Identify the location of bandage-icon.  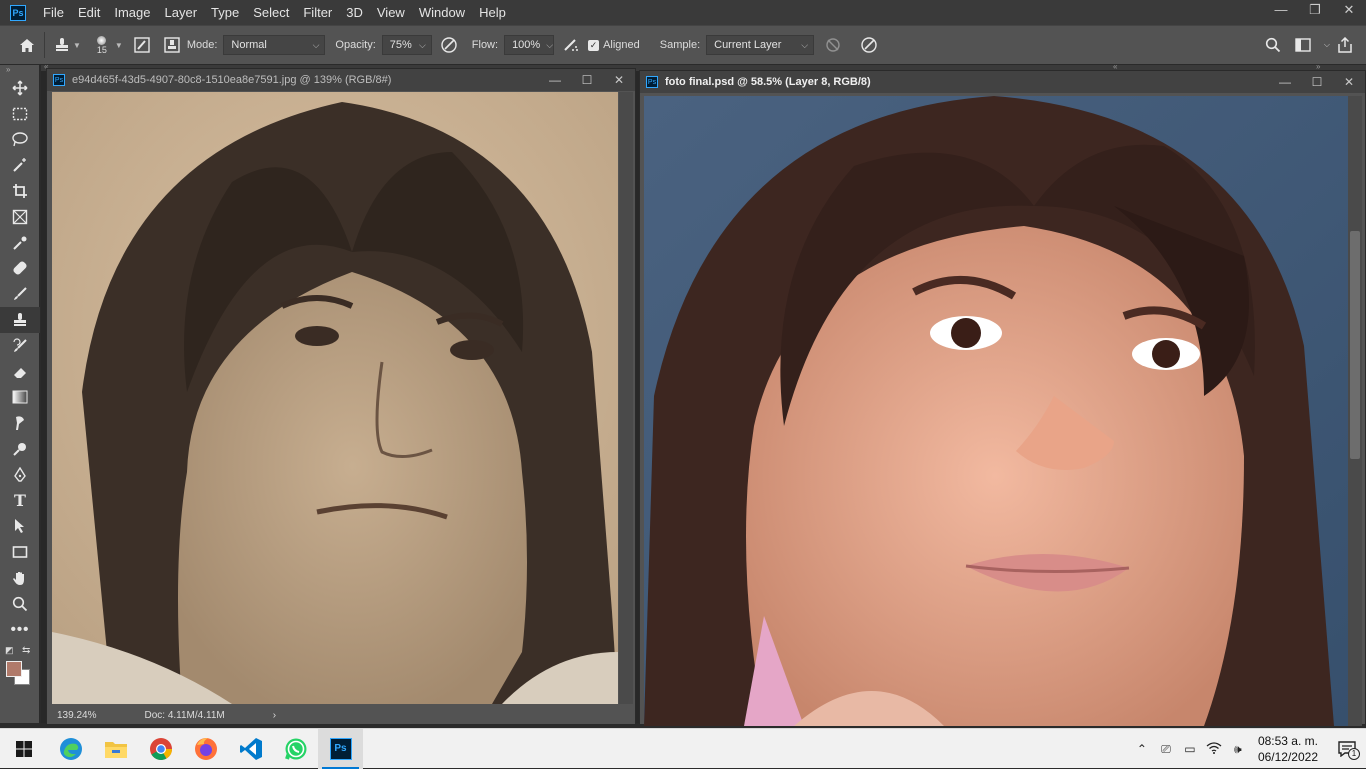
(20, 269).